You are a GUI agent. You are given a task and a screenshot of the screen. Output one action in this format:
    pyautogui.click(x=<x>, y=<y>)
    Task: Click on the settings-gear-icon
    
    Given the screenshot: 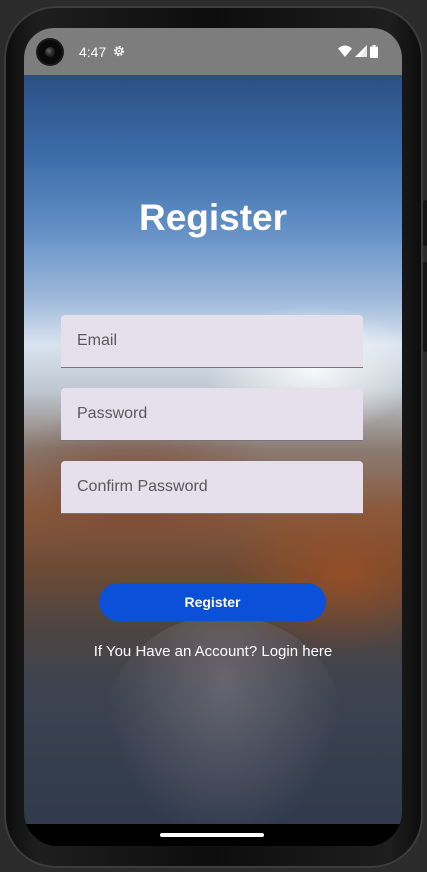 What is the action you would take?
    pyautogui.click(x=119, y=51)
    